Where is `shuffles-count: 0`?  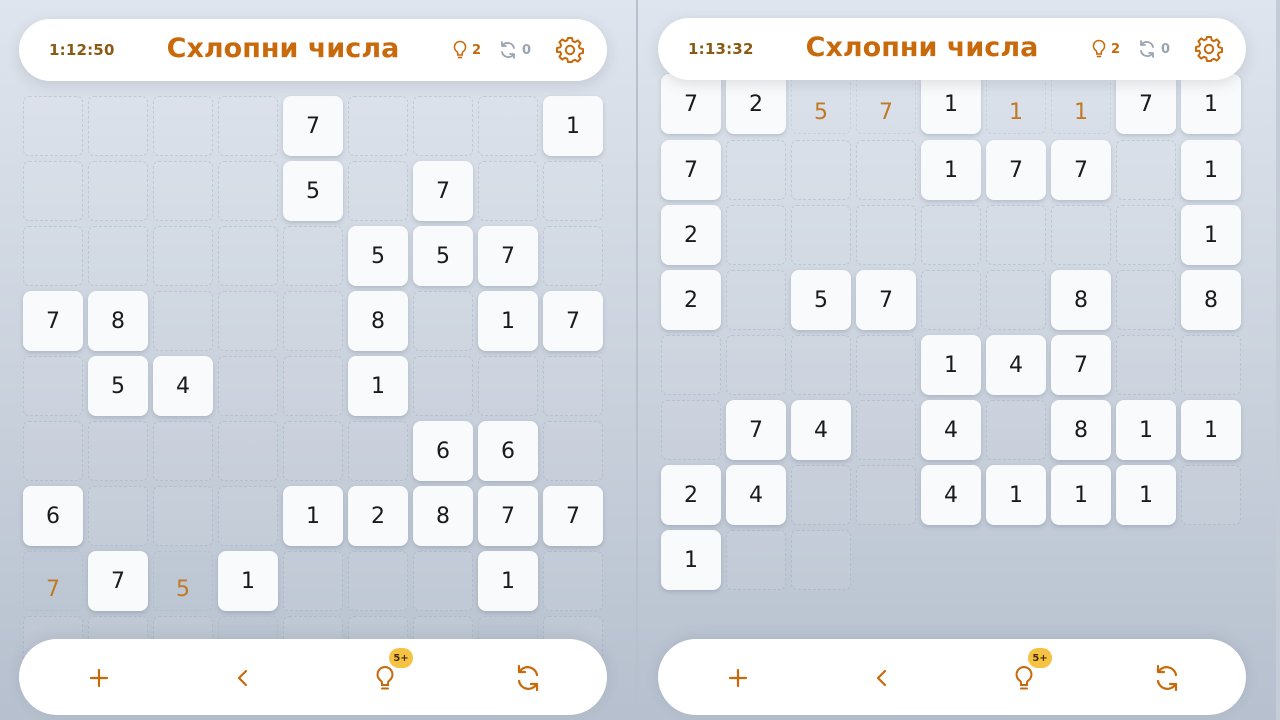 shuffles-count: 0 is located at coordinates (1166, 49).